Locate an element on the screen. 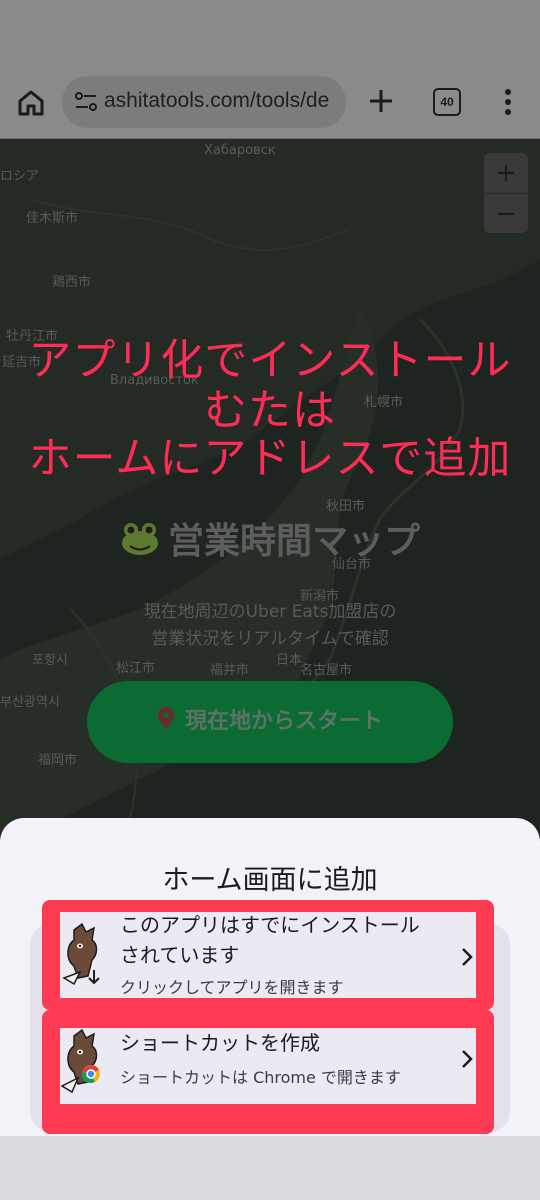  shortcut-icon is located at coordinates (84, 1063).